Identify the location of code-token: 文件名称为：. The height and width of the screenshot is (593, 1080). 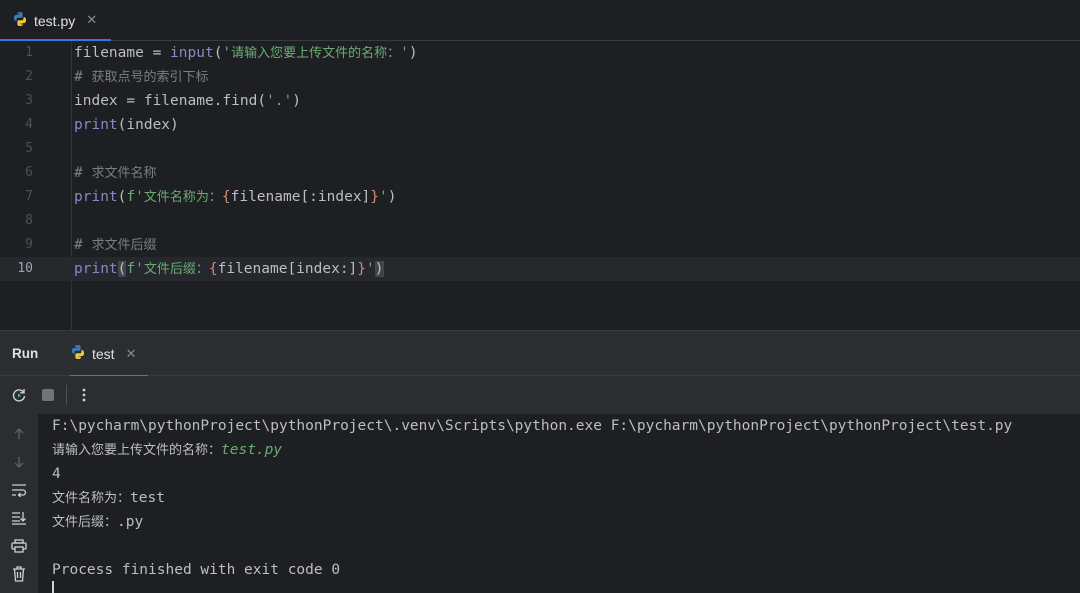
(182, 197).